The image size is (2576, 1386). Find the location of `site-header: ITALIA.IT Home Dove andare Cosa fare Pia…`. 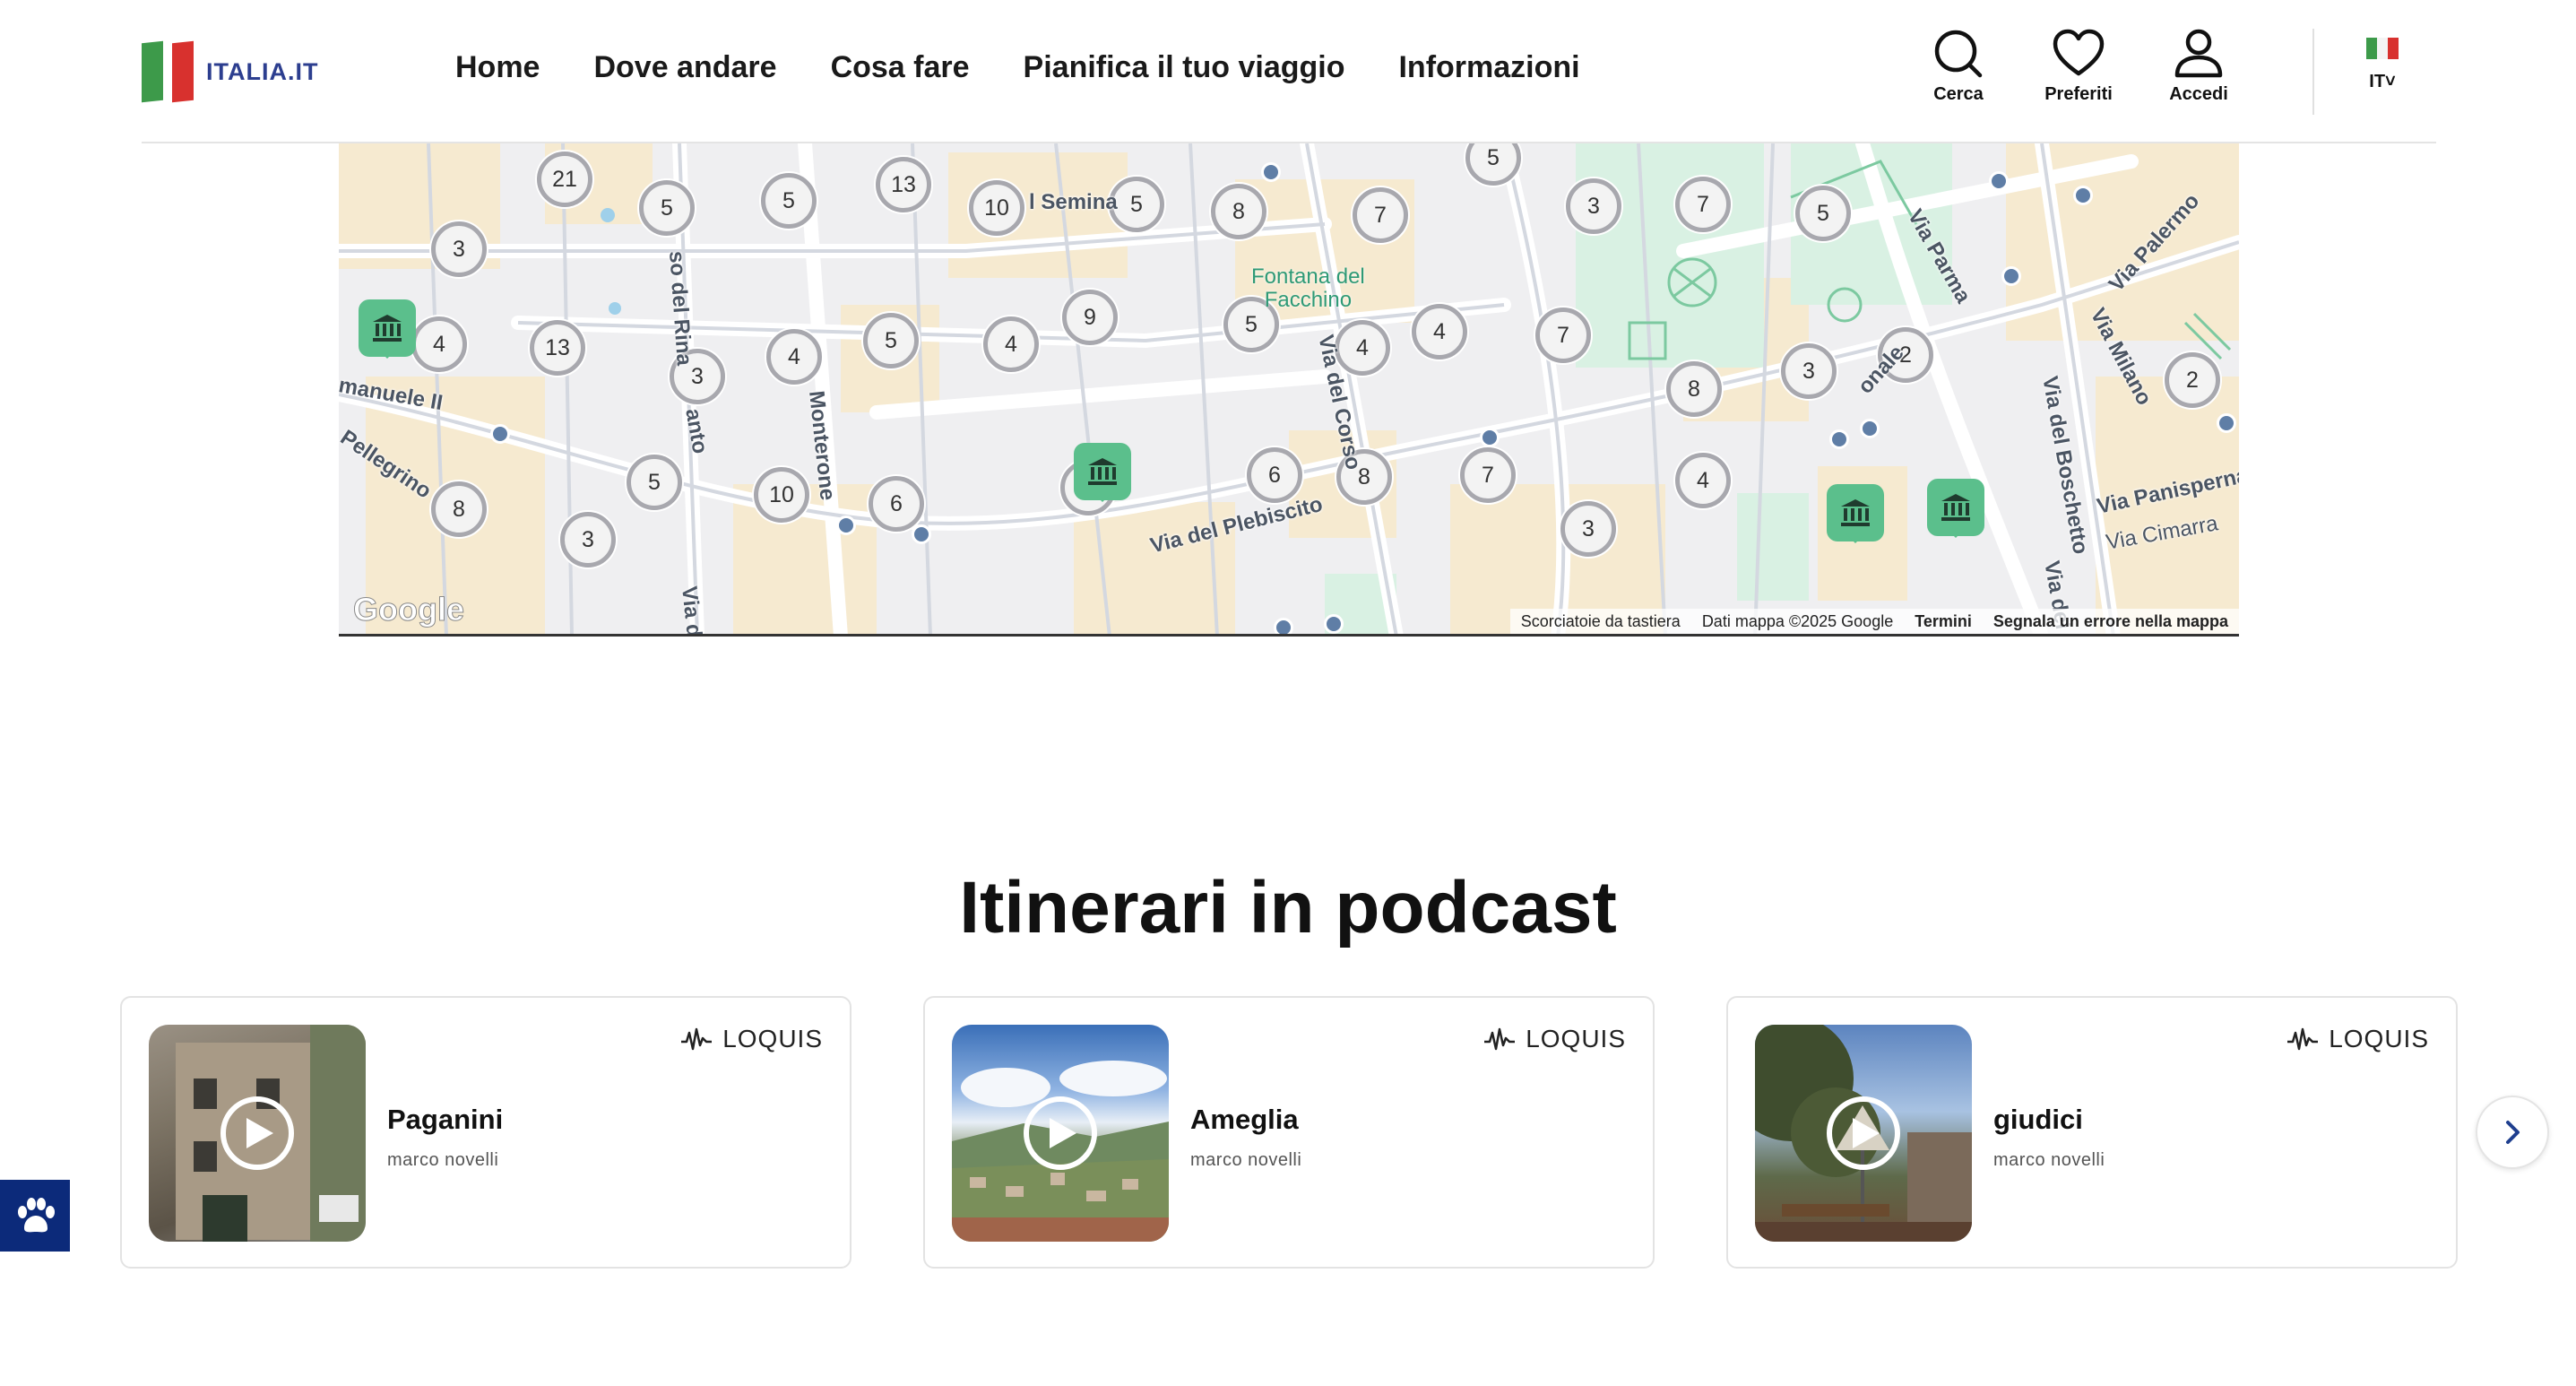

site-header: ITALIA.IT Home Dove andare Cosa fare Pia… is located at coordinates (1289, 71).